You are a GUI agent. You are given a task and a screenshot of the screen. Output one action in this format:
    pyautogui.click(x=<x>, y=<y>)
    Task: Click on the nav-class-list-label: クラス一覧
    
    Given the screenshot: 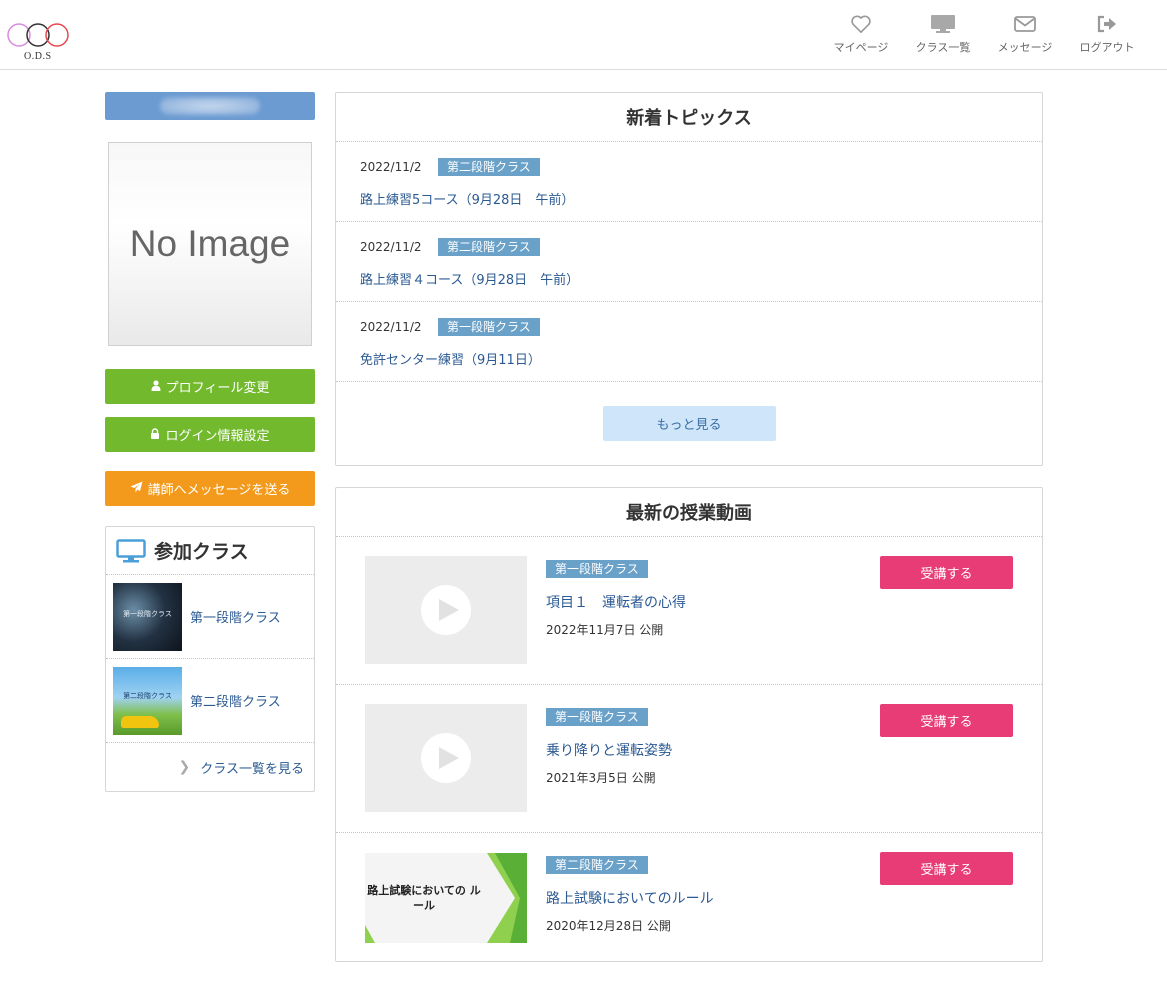 What is the action you would take?
    pyautogui.click(x=943, y=47)
    